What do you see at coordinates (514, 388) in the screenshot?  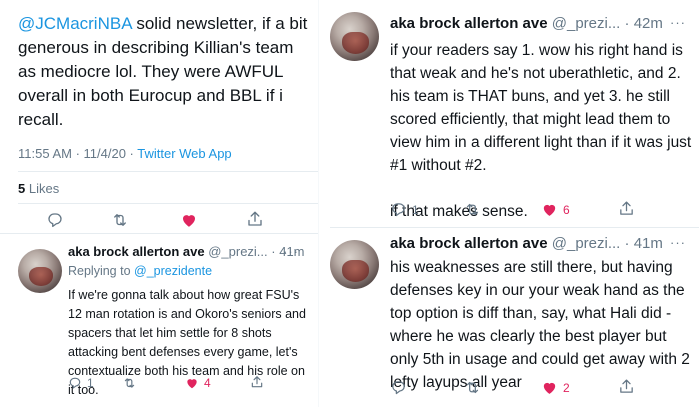 I see `tweet-actions: 2` at bounding box center [514, 388].